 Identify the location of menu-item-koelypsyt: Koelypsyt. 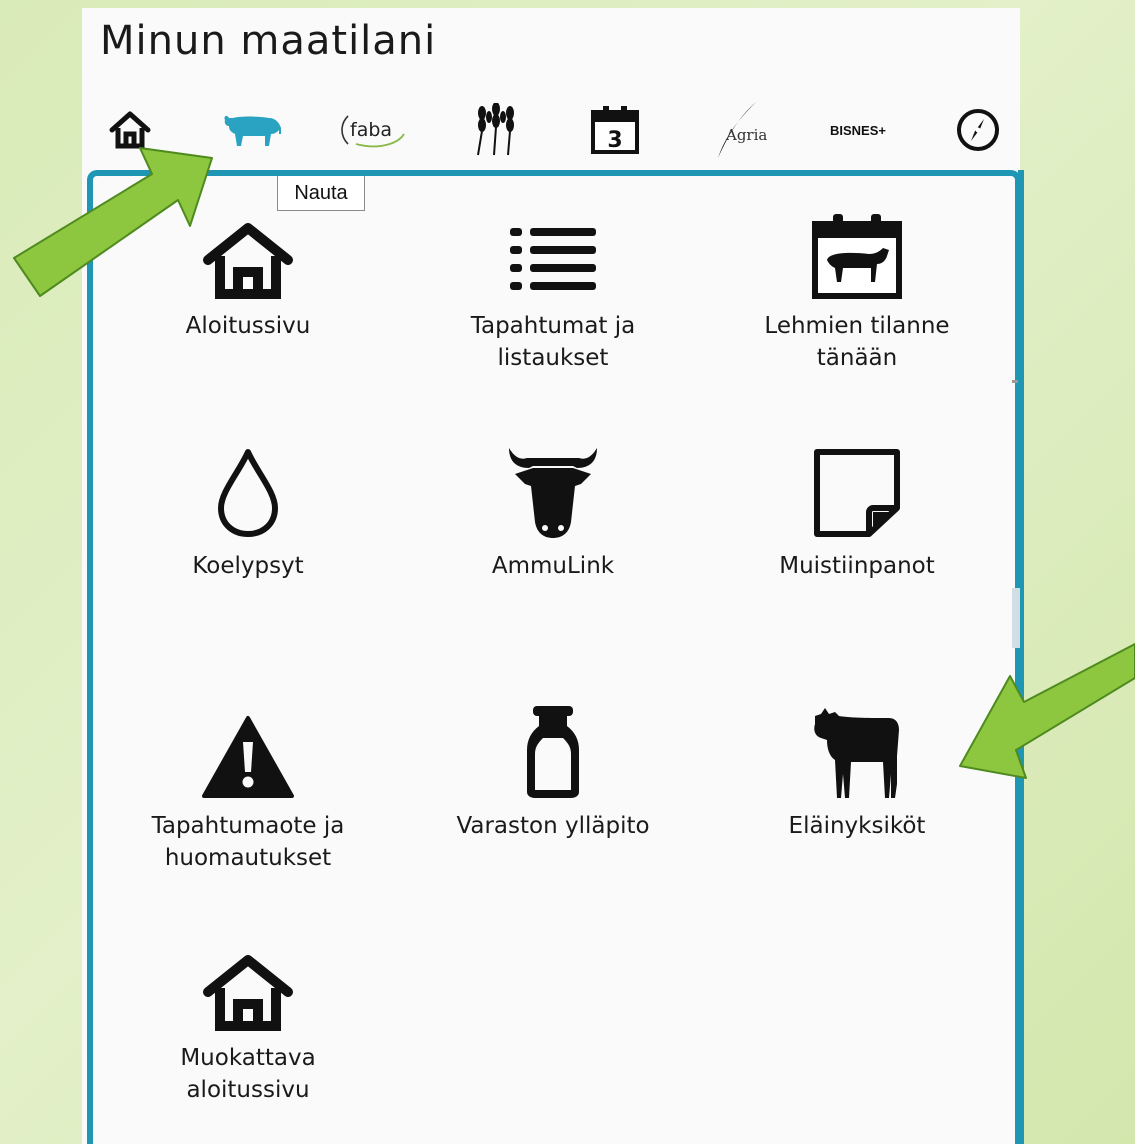
(248, 511).